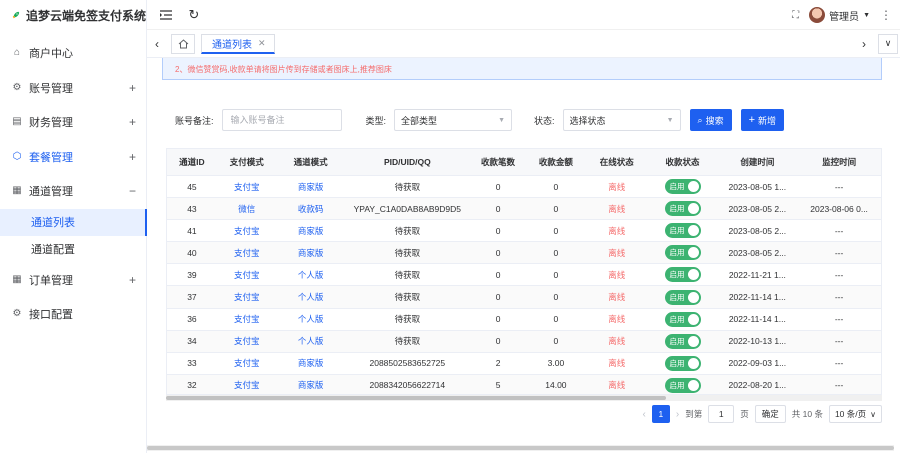 The height and width of the screenshot is (453, 900). Describe the element at coordinates (520, 448) in the screenshot. I see `page-horizontal-scrollbar` at that location.